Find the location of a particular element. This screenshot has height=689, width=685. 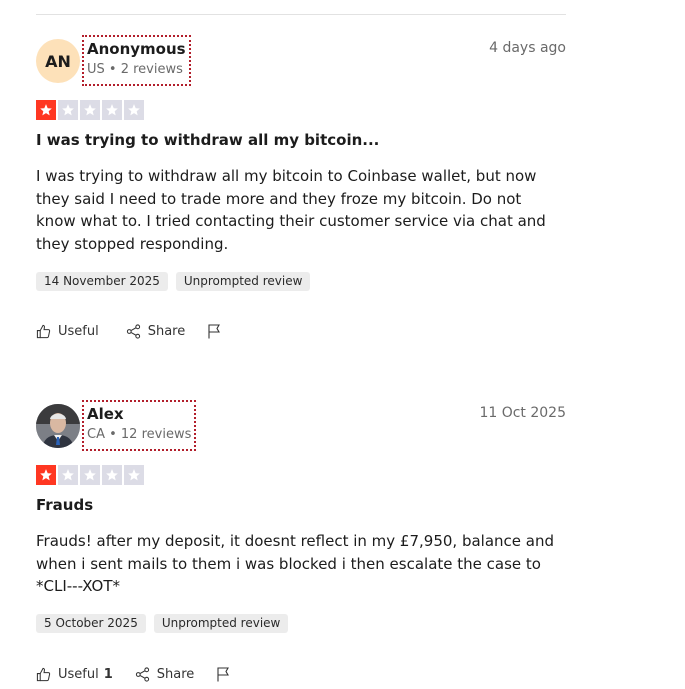

avatar: AN is located at coordinates (58, 61).